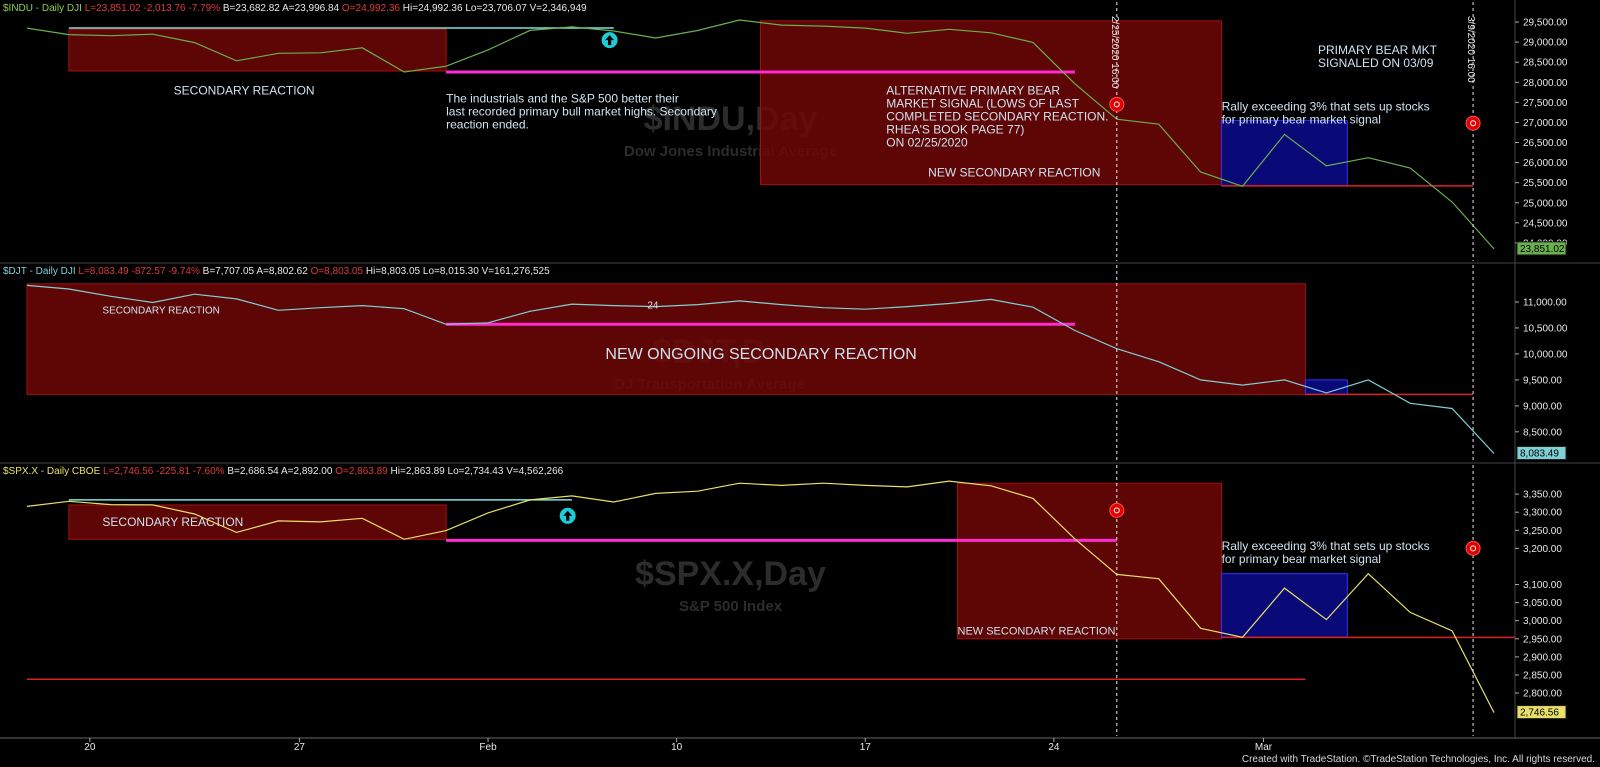  What do you see at coordinates (1542, 603) in the screenshot?
I see `y-tick-label: 3,050.00` at bounding box center [1542, 603].